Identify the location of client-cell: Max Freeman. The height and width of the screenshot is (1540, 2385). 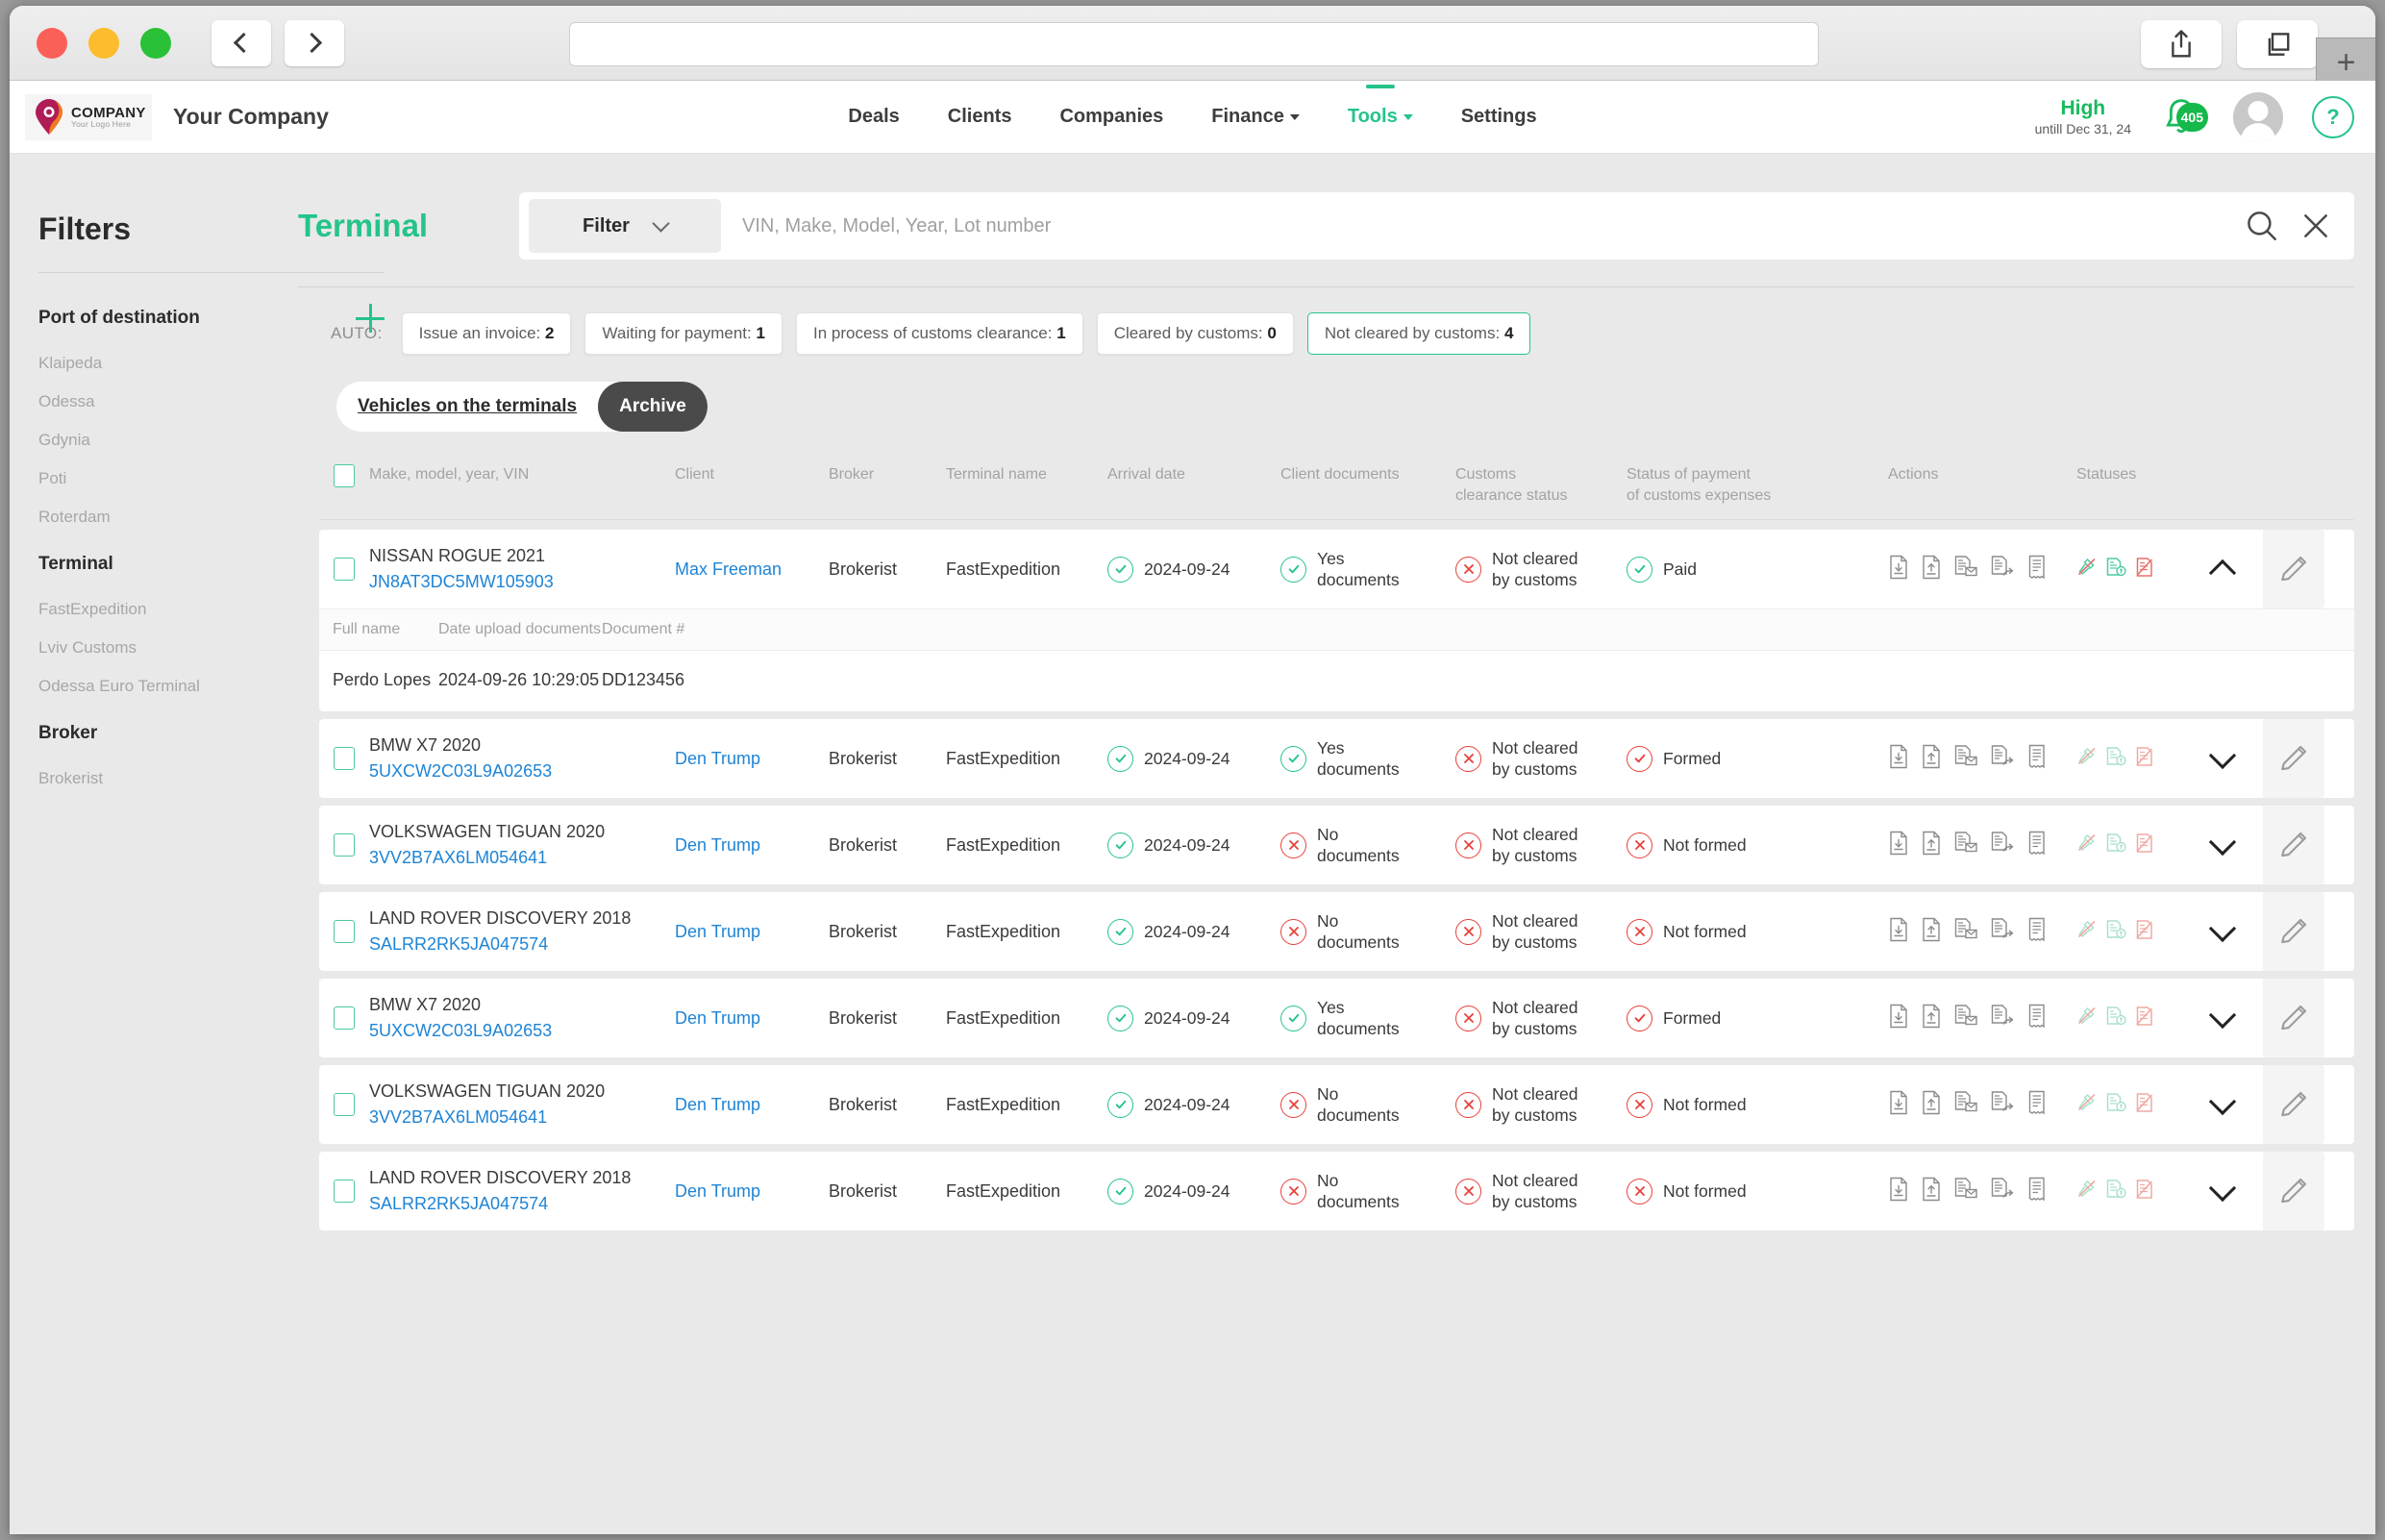
(752, 569).